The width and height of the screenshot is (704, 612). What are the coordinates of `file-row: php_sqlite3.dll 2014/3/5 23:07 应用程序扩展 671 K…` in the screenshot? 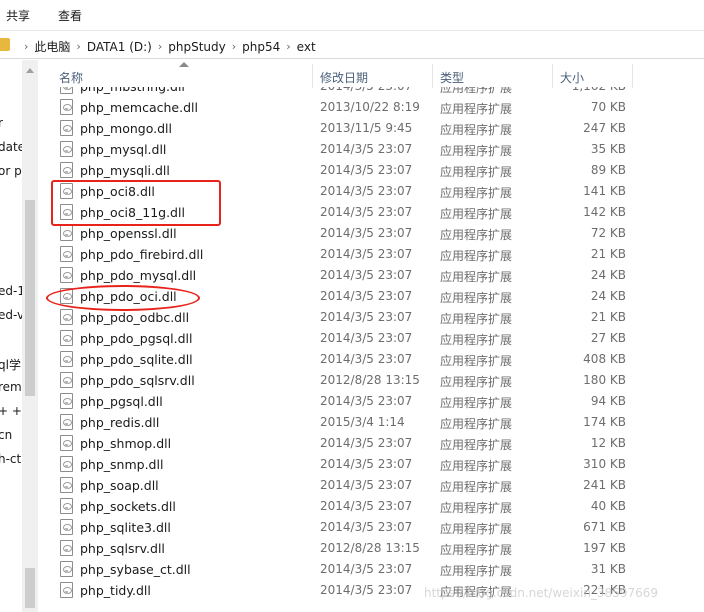 It's located at (358, 527).